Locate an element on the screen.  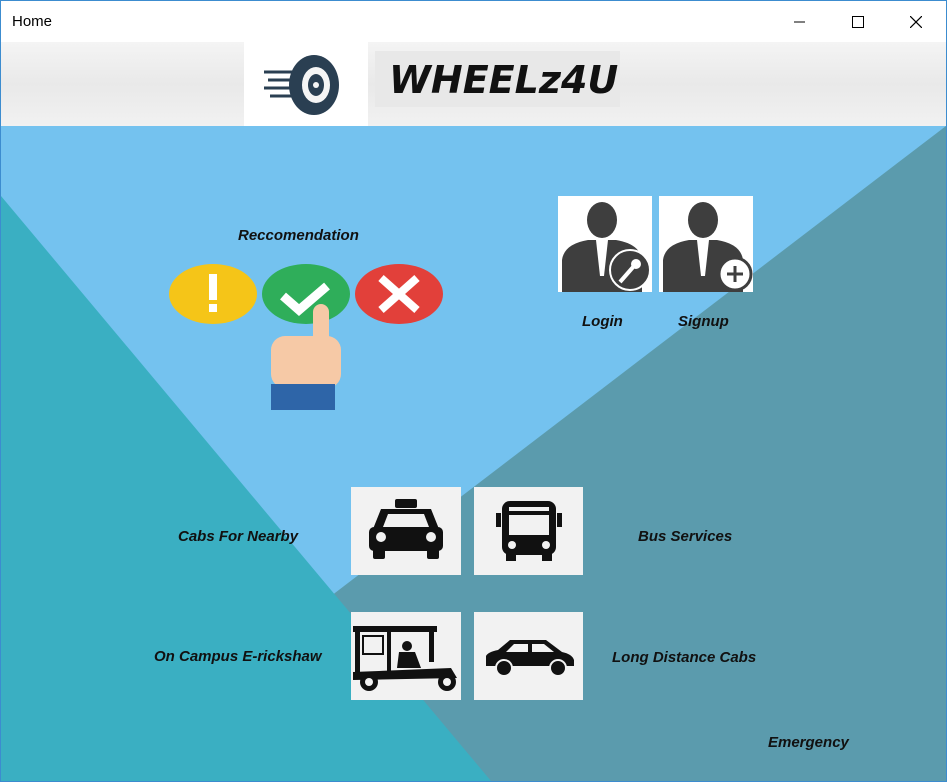
logo is located at coordinates (306, 84).